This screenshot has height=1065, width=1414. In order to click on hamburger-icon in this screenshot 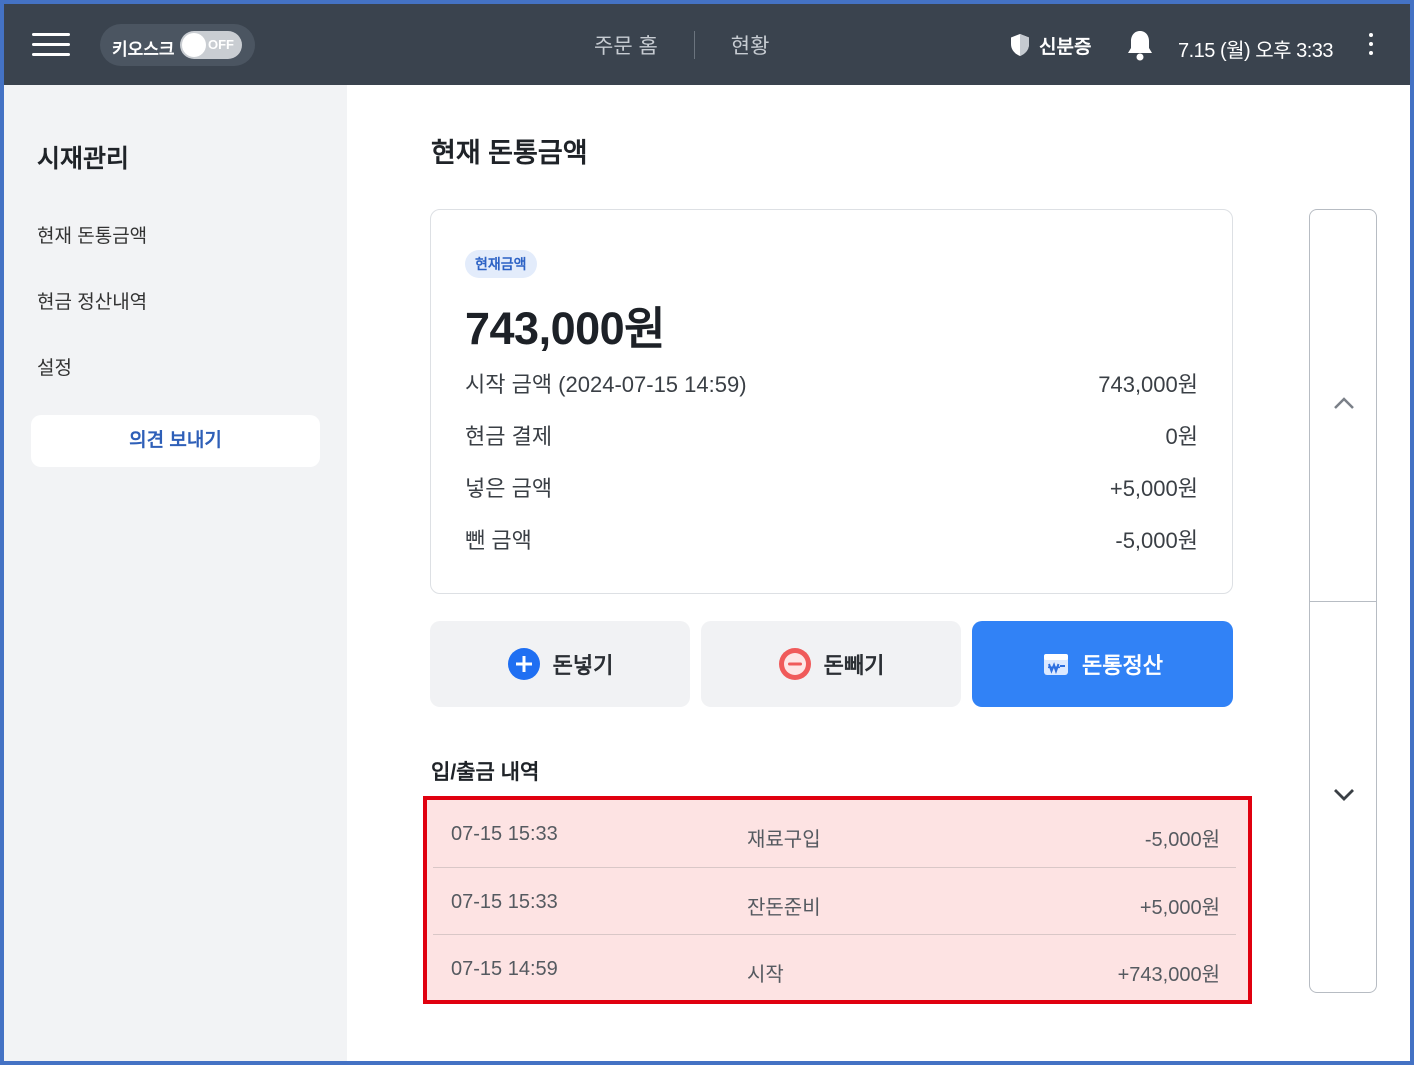, I will do `click(52, 45)`.